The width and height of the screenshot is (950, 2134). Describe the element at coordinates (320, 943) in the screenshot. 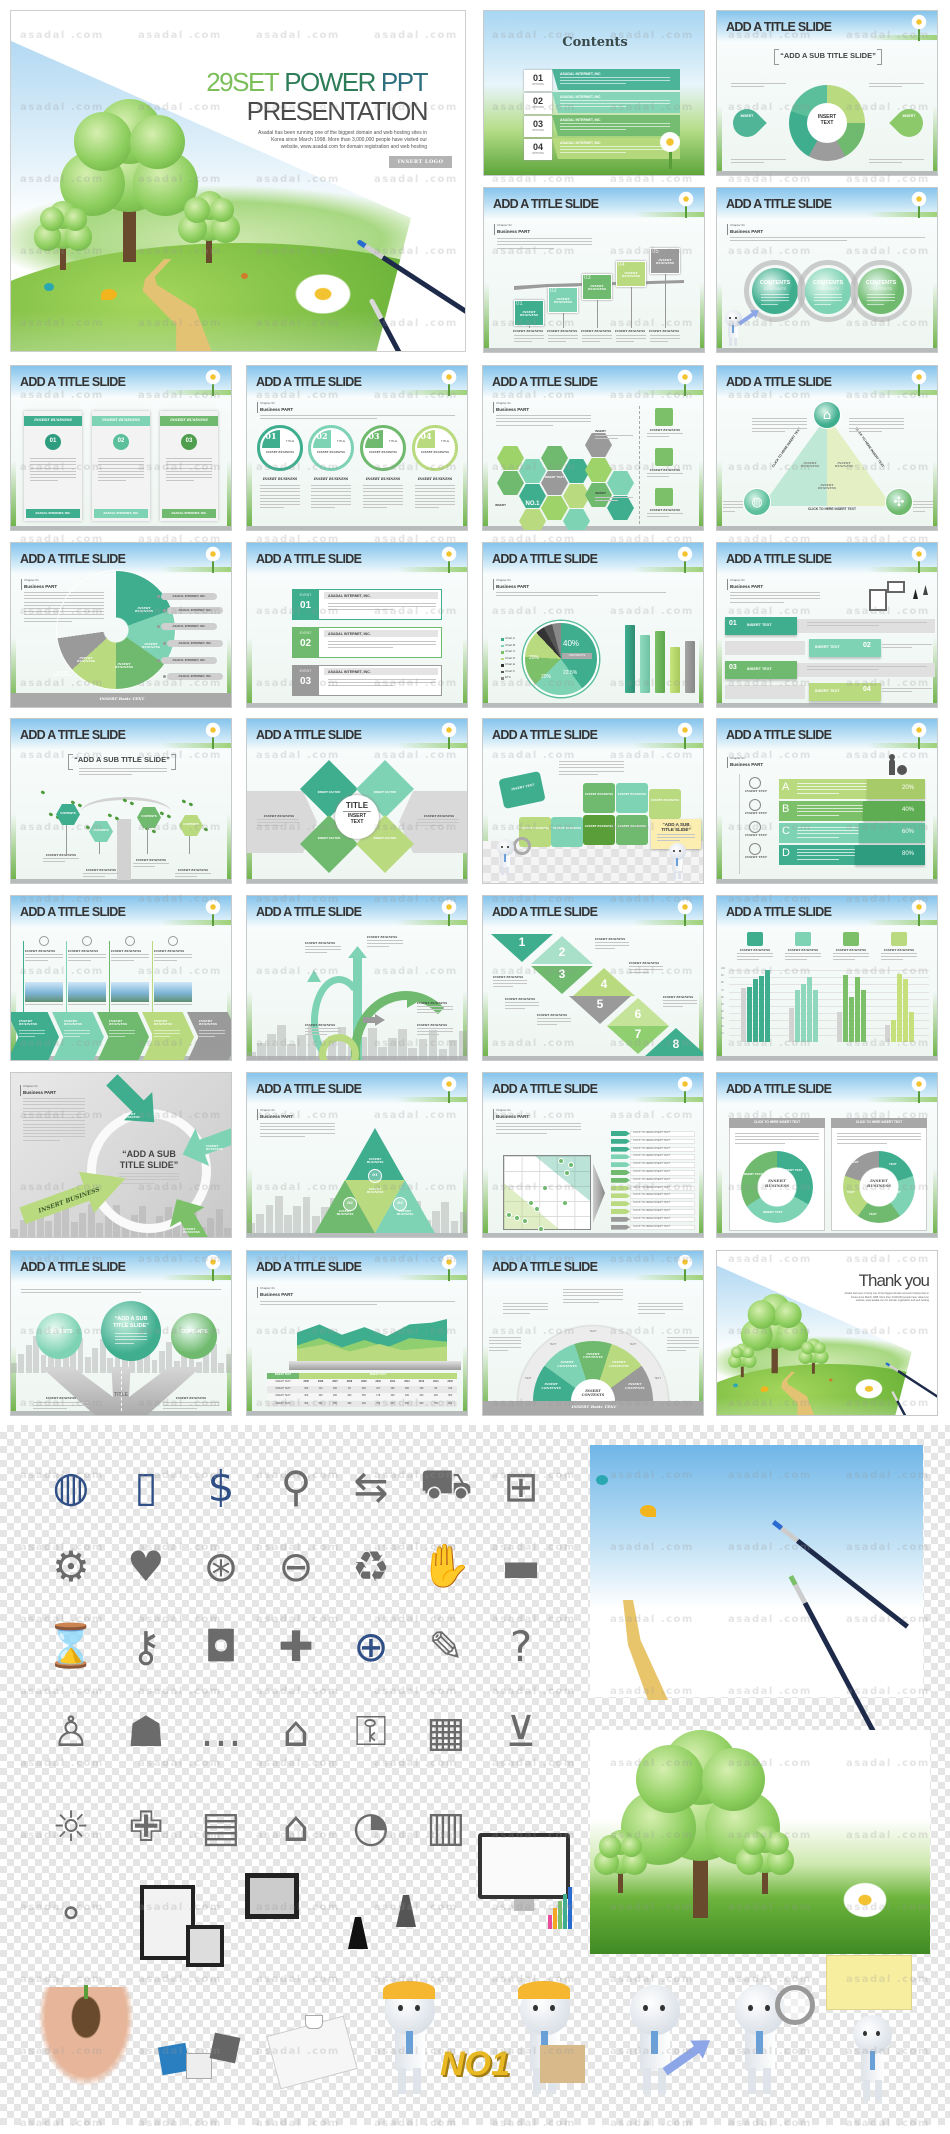

I see `arrow-caption: INSERT BUSINESS` at that location.